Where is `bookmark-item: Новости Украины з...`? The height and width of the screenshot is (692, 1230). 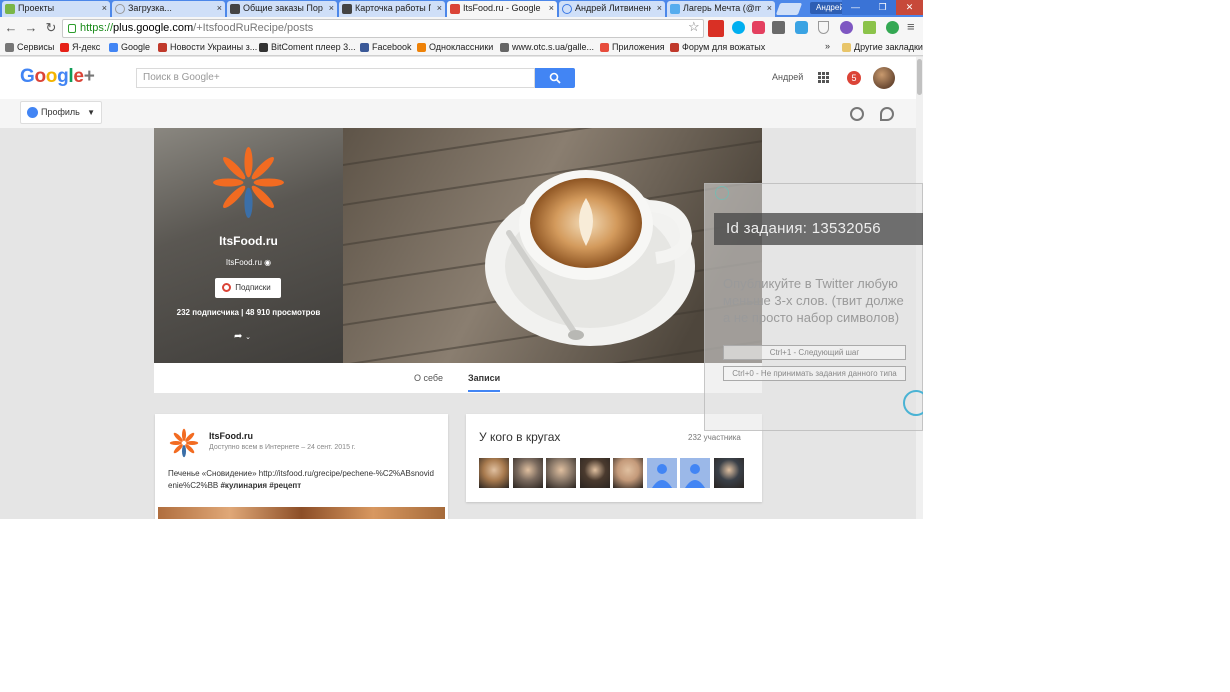 bookmark-item: Новости Украины з... is located at coordinates (207, 47).